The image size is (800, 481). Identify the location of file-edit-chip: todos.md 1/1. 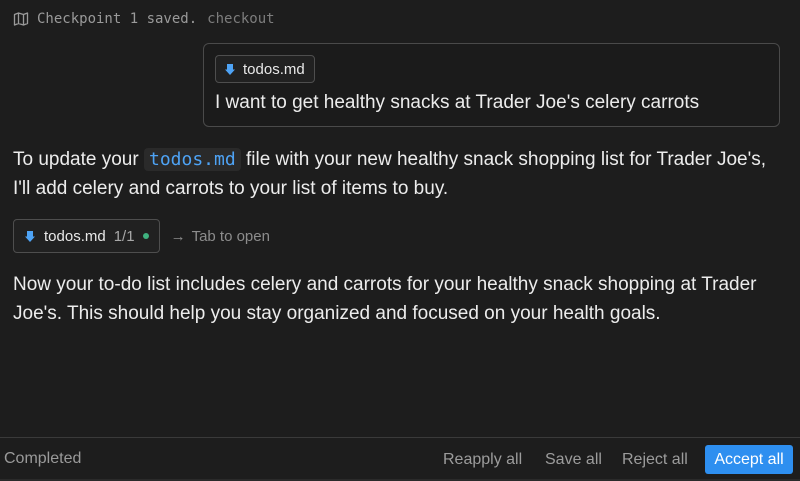
(86, 236).